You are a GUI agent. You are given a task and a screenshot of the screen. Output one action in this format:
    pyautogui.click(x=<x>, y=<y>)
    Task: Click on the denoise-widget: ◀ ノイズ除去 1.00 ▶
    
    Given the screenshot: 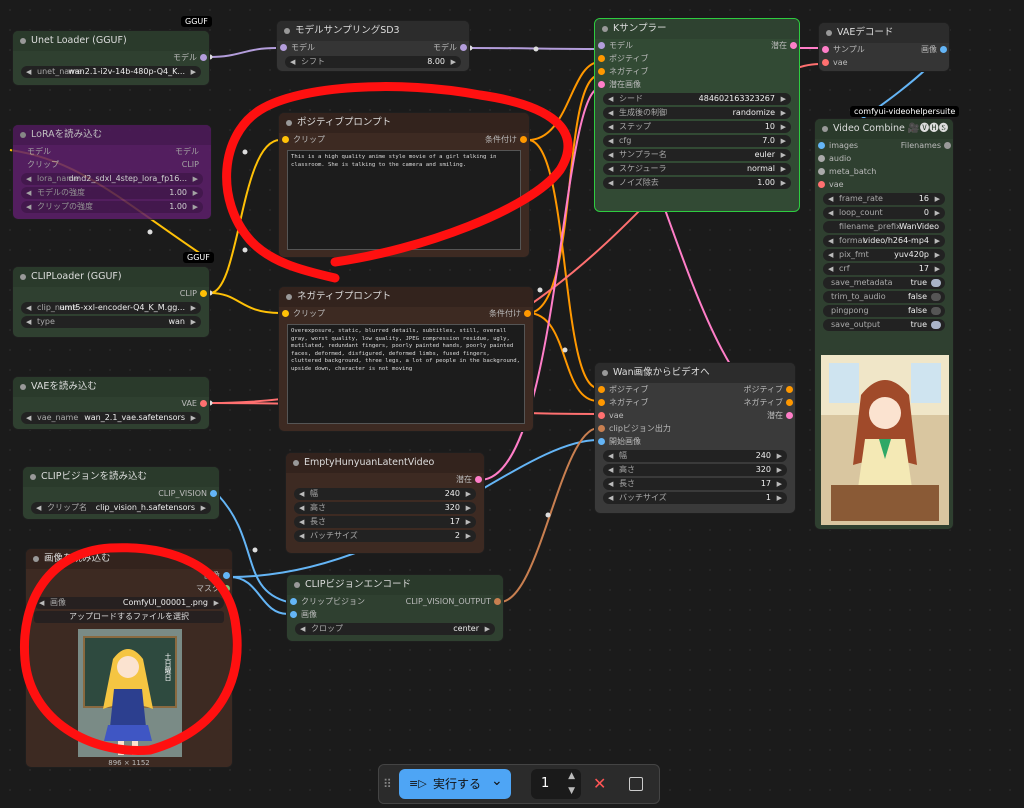 What is the action you would take?
    pyautogui.click(x=697, y=183)
    